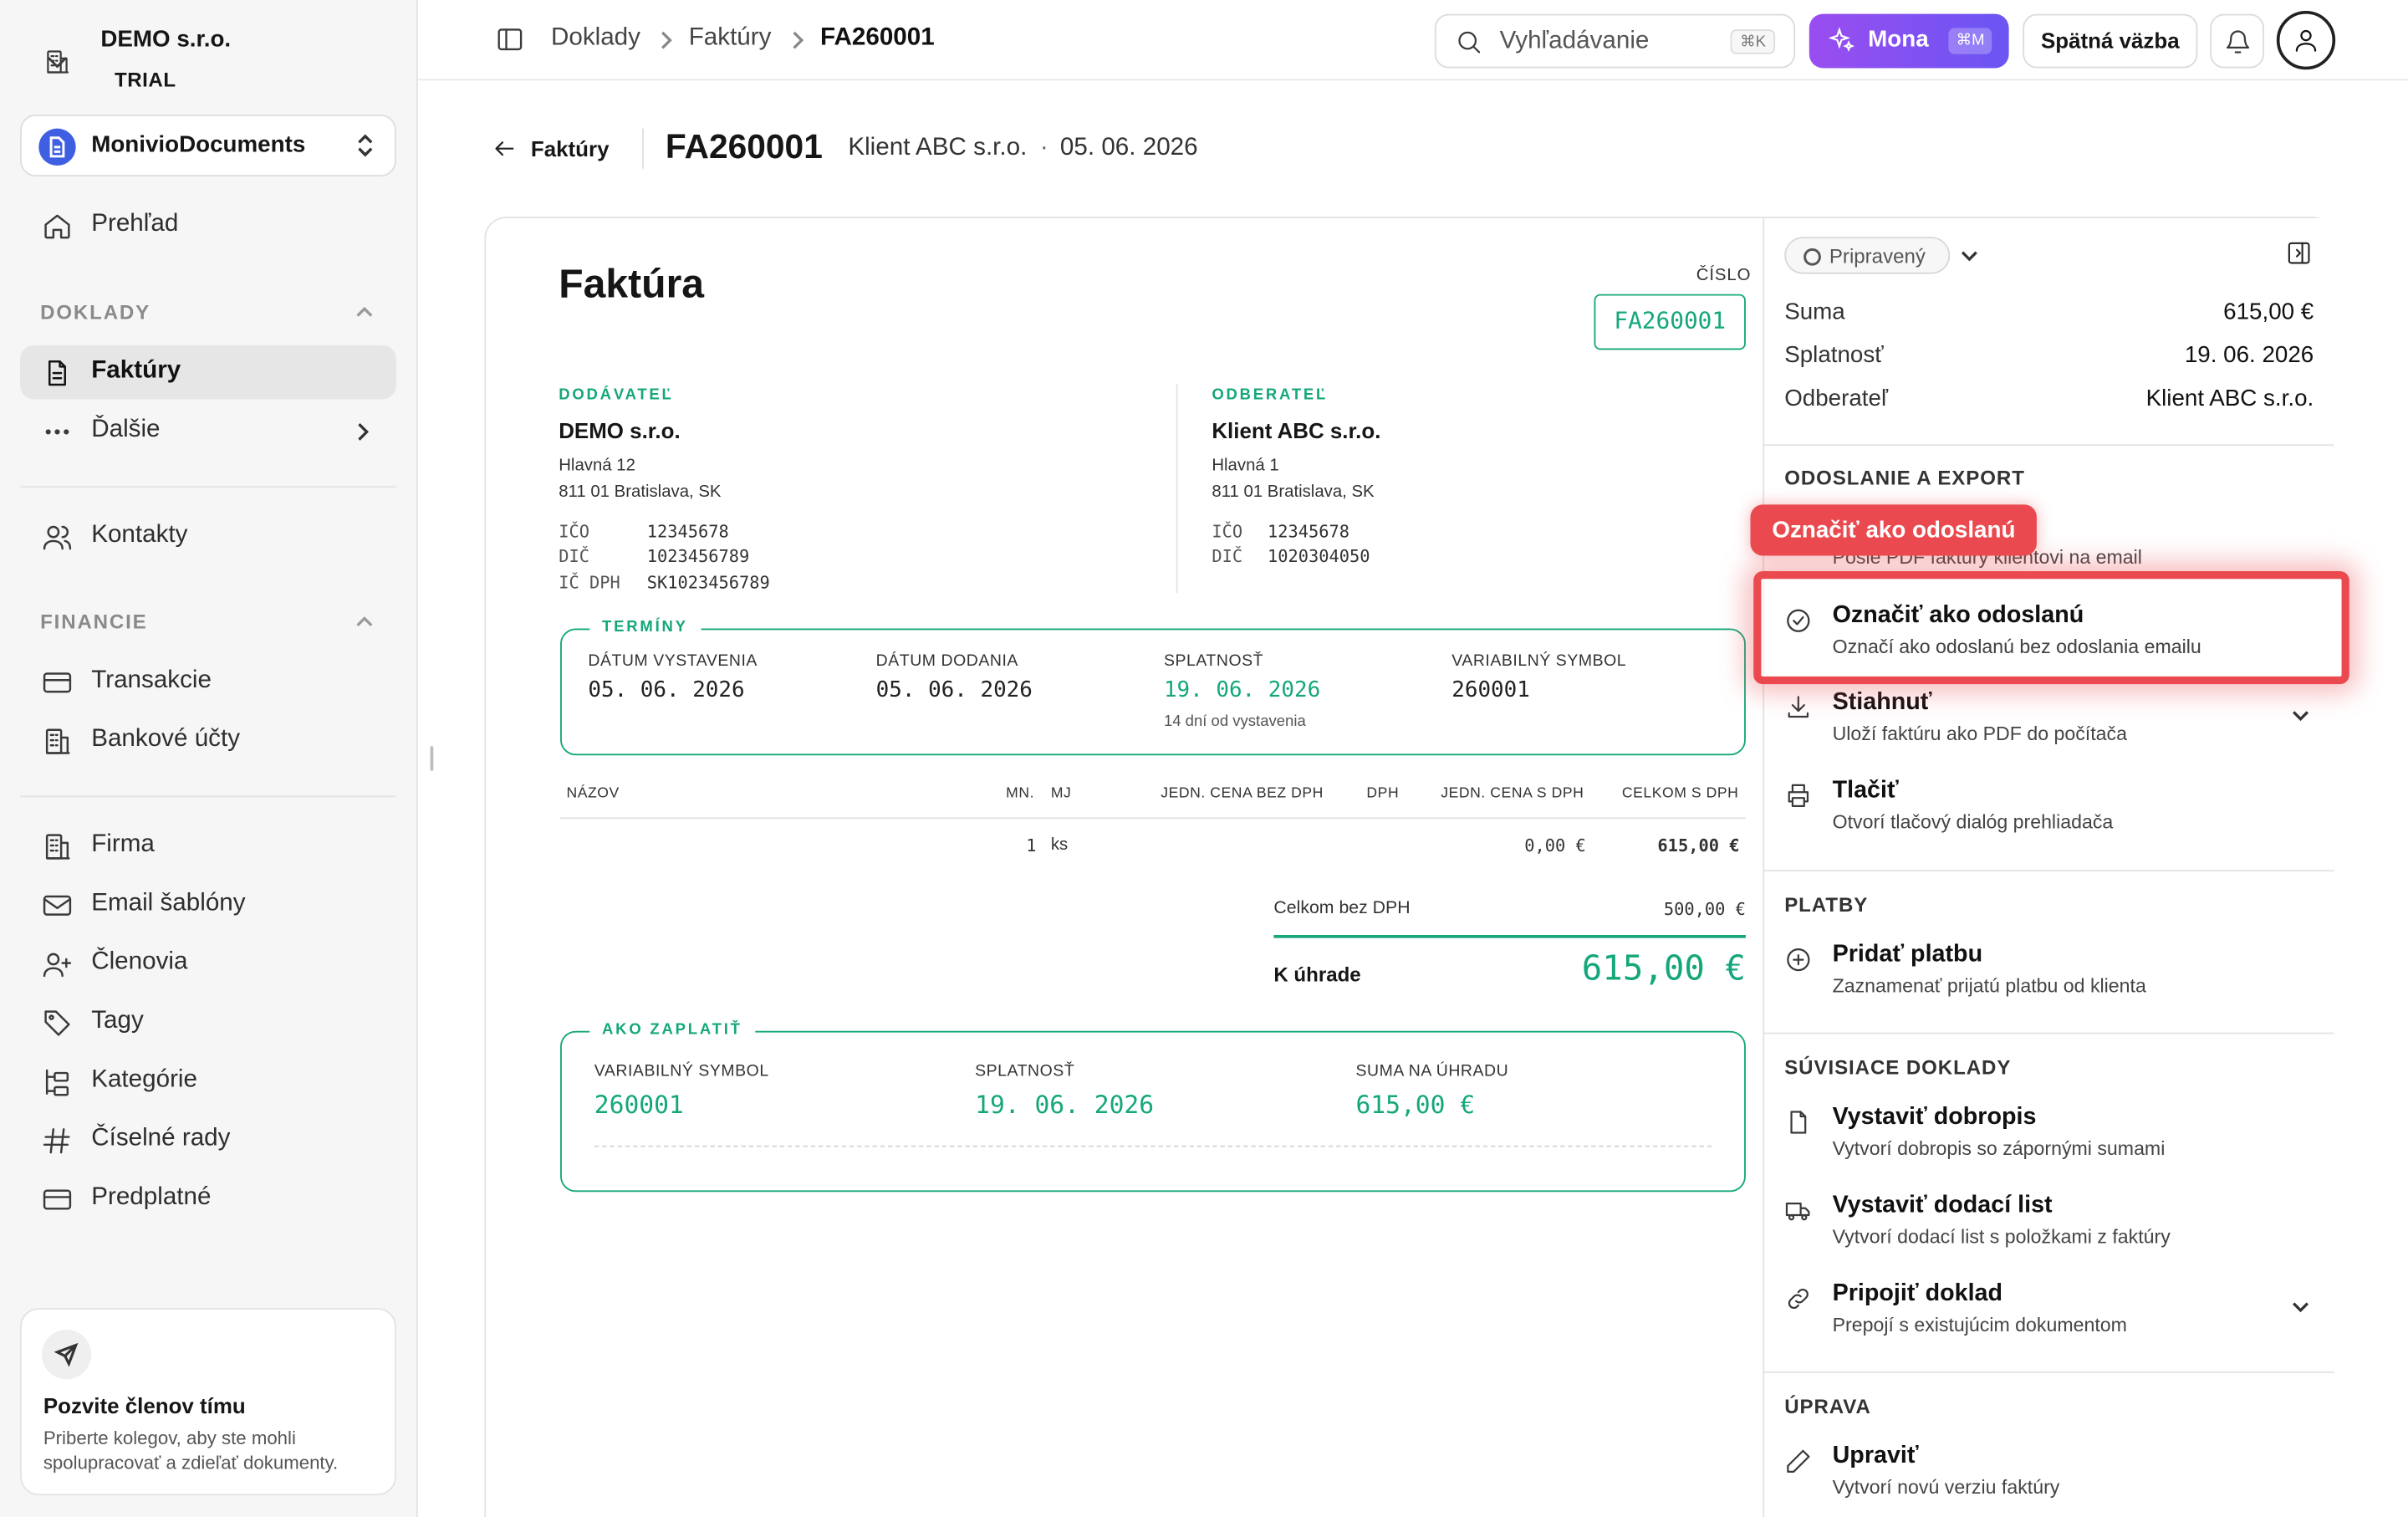  Describe the element at coordinates (2047, 816) in the screenshot. I see `print-action: Tlačiť Otvorí tlačový dialóg prehliadača` at that location.